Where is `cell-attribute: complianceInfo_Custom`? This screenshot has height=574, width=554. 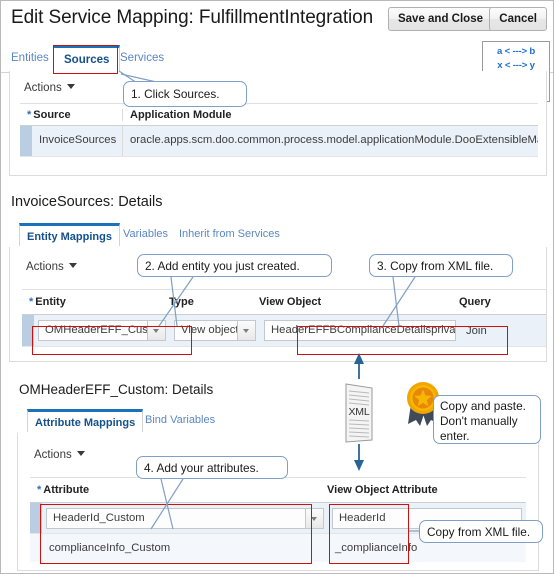 cell-attribute: complianceInfo_Custom is located at coordinates (110, 548).